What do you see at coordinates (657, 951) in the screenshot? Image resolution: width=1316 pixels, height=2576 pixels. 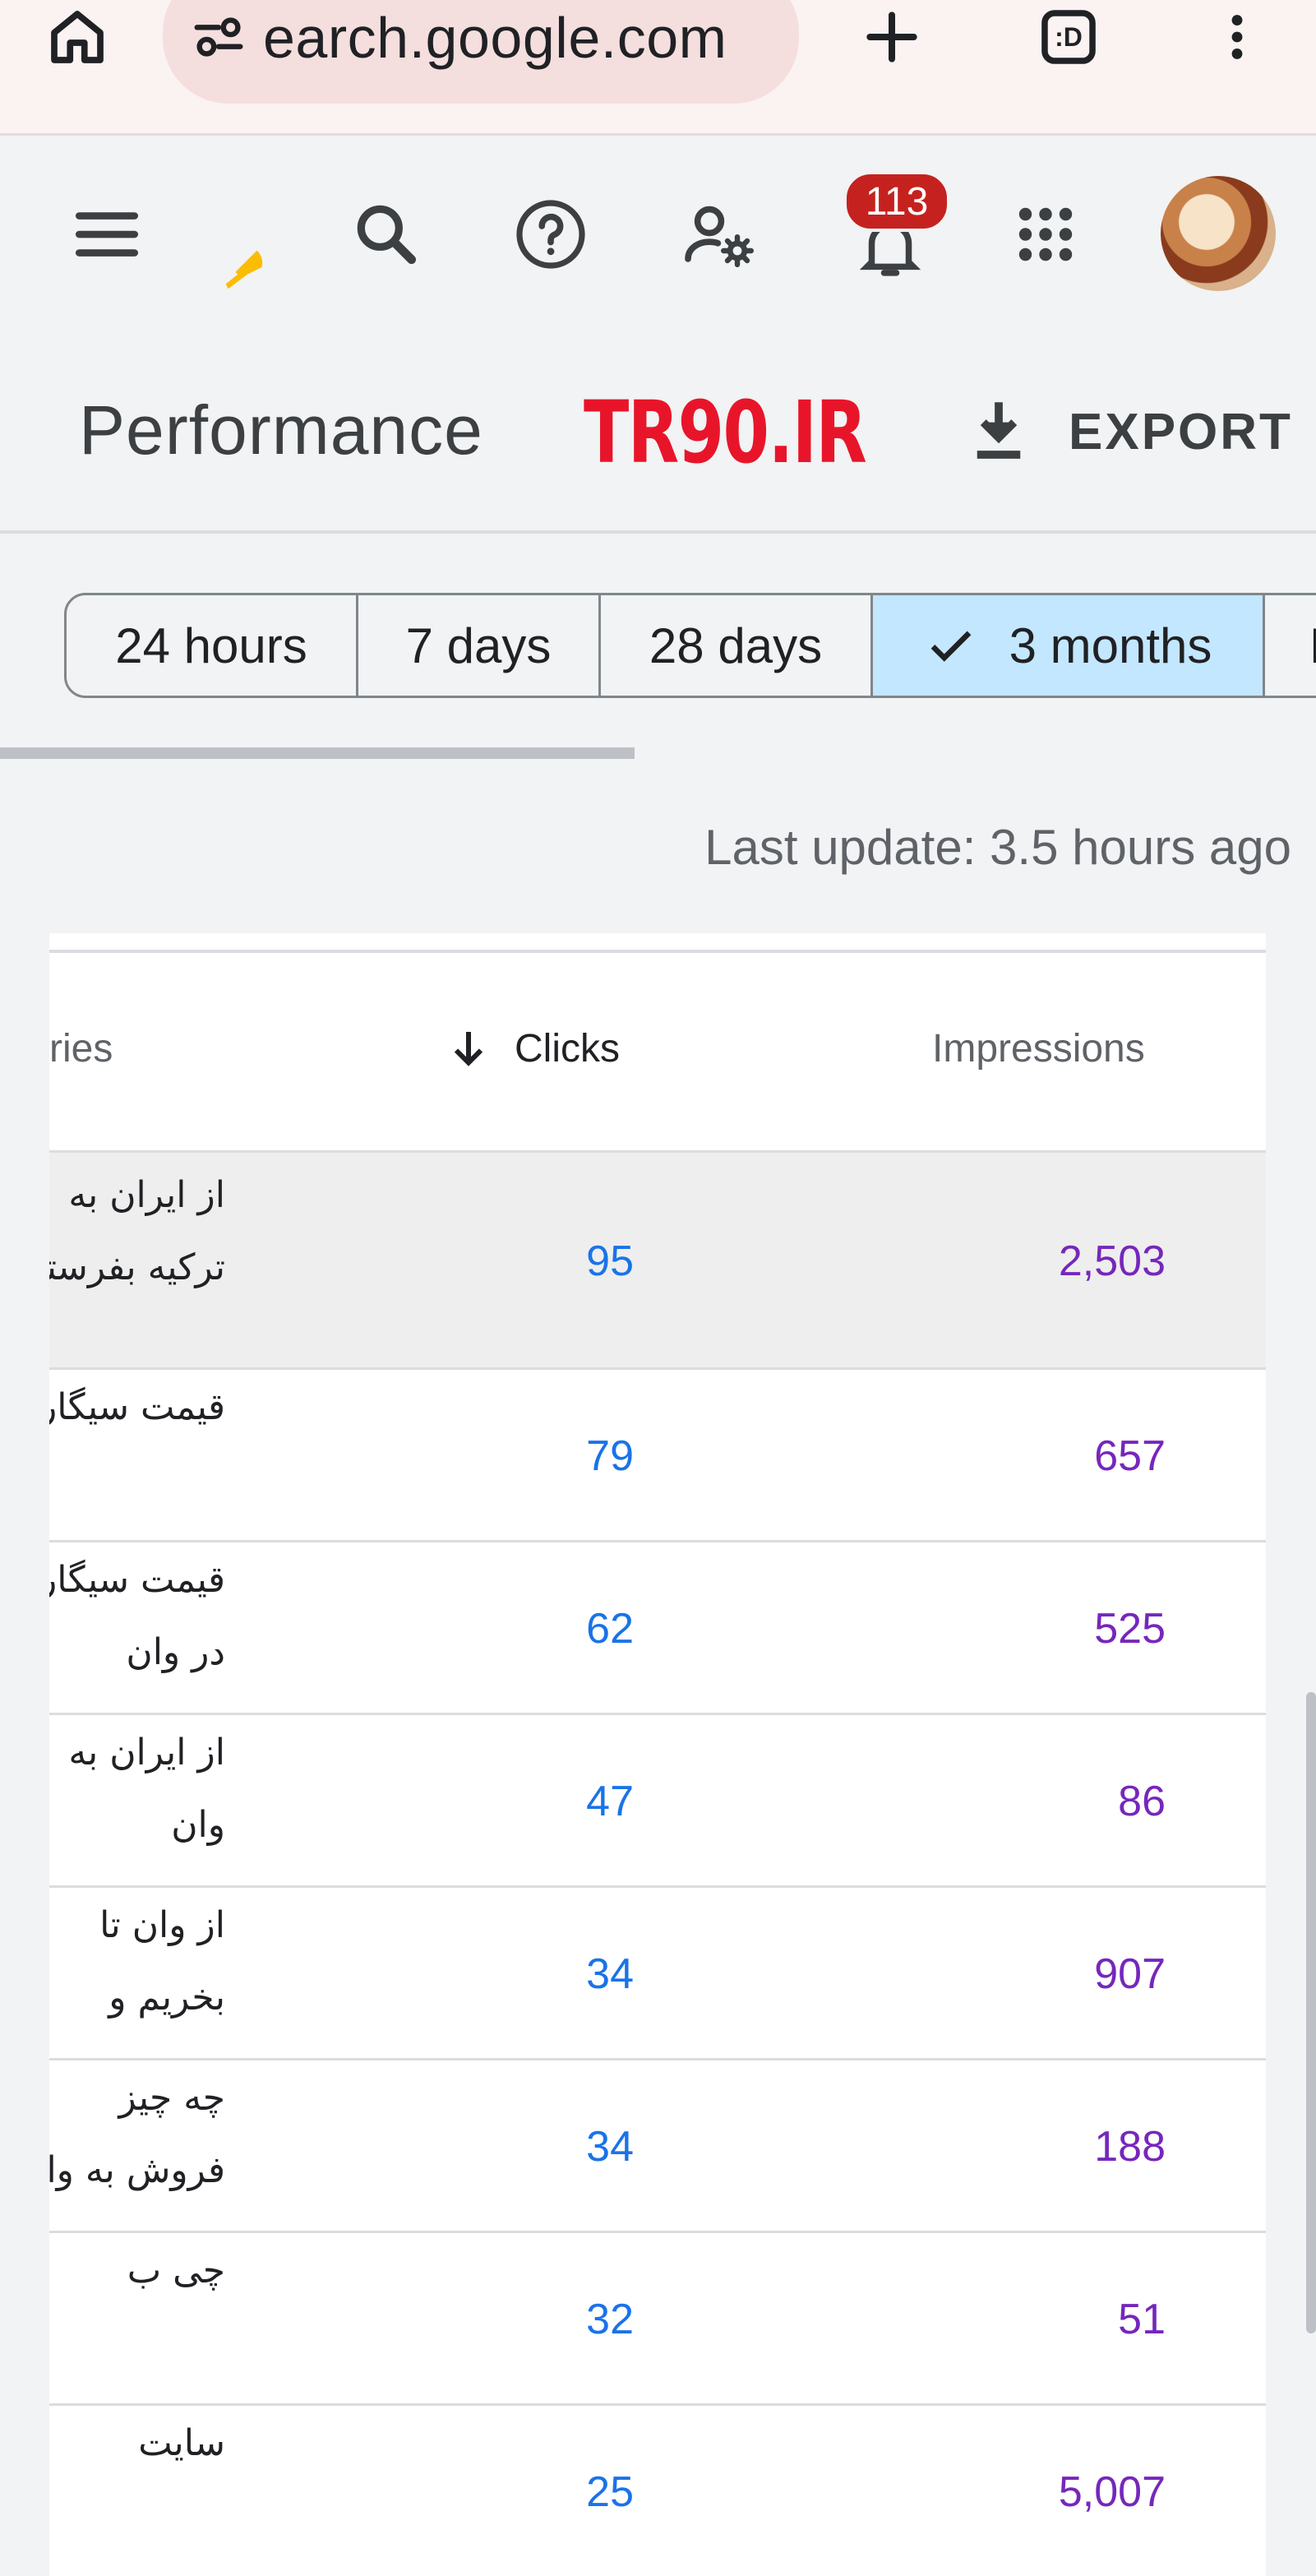 I see `table-divider` at bounding box center [657, 951].